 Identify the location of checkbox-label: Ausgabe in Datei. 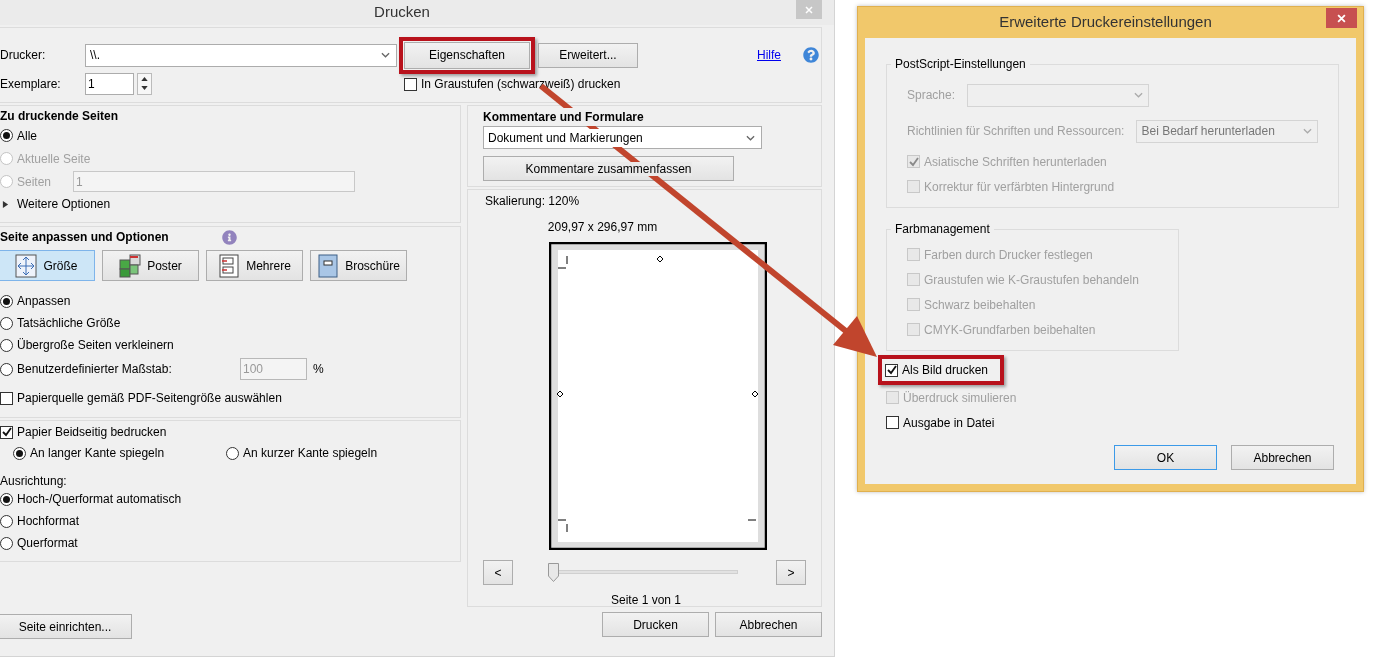
(949, 423).